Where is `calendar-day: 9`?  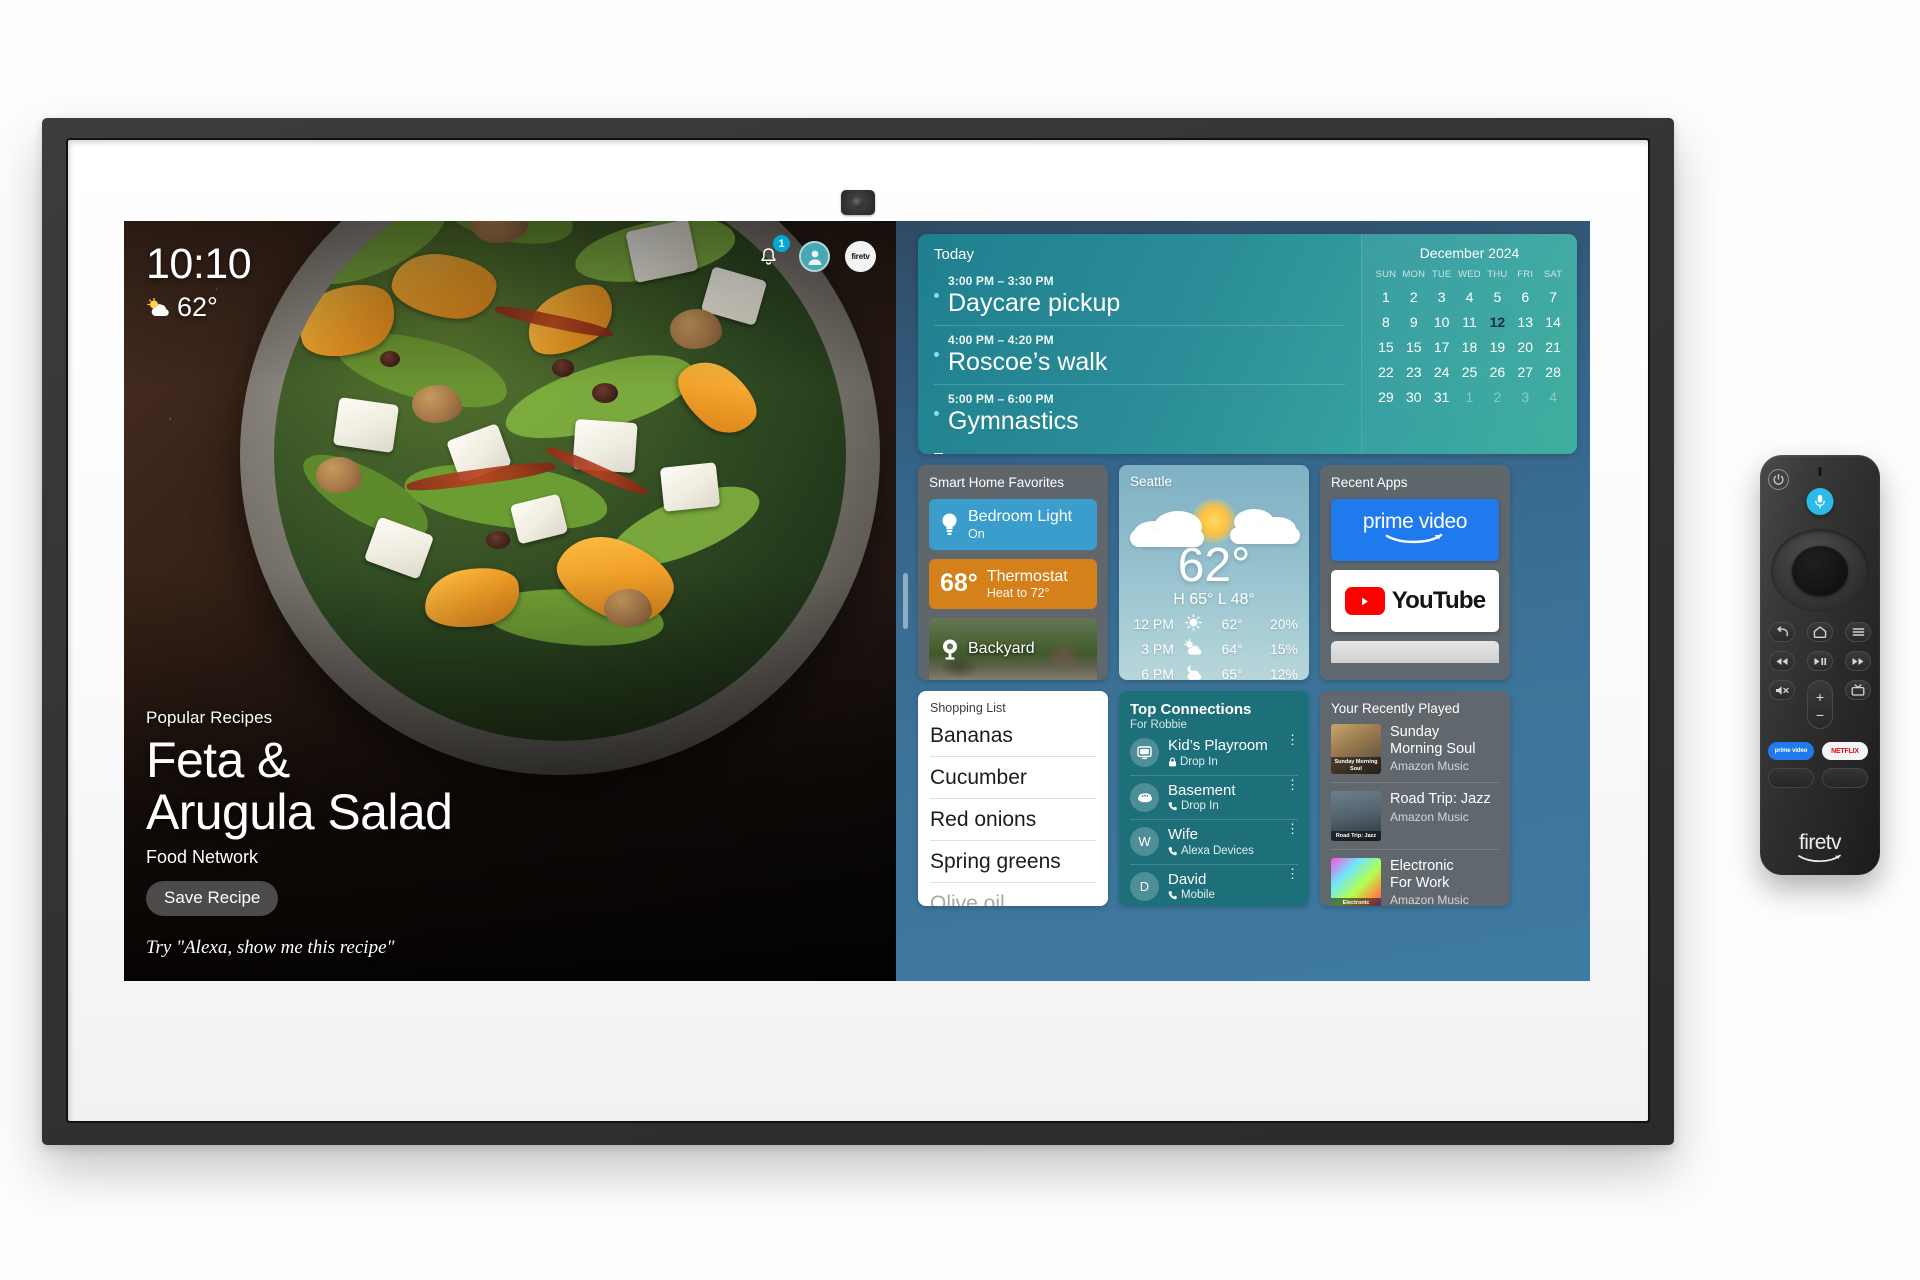 calendar-day: 9 is located at coordinates (1414, 322).